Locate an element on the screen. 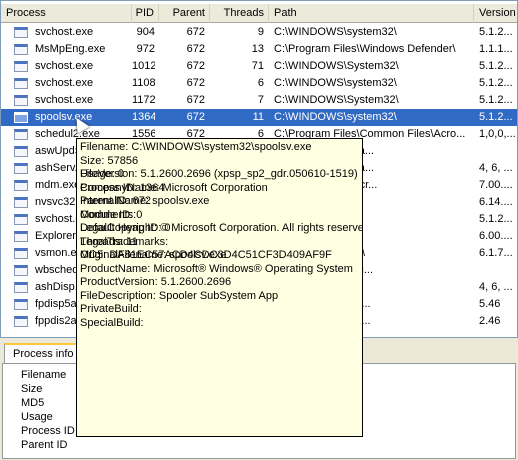  col-version: Version is located at coordinates (495, 13).